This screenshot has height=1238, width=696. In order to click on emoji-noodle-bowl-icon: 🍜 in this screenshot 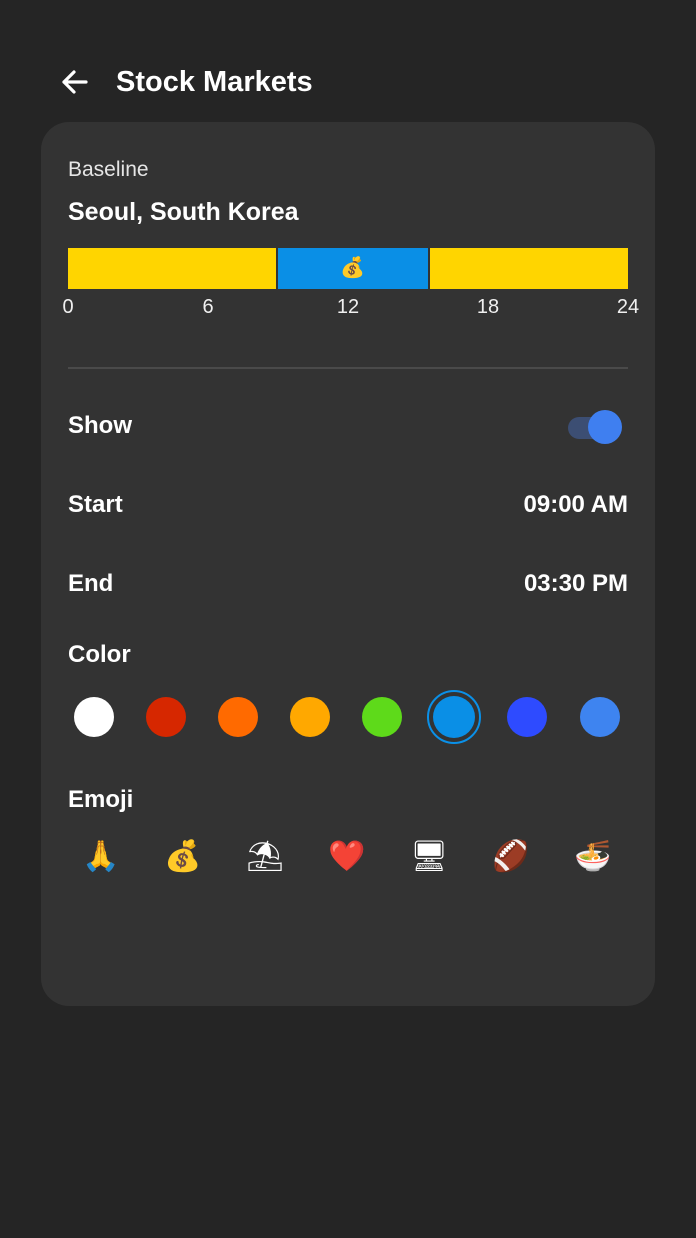, I will do `click(593, 857)`.